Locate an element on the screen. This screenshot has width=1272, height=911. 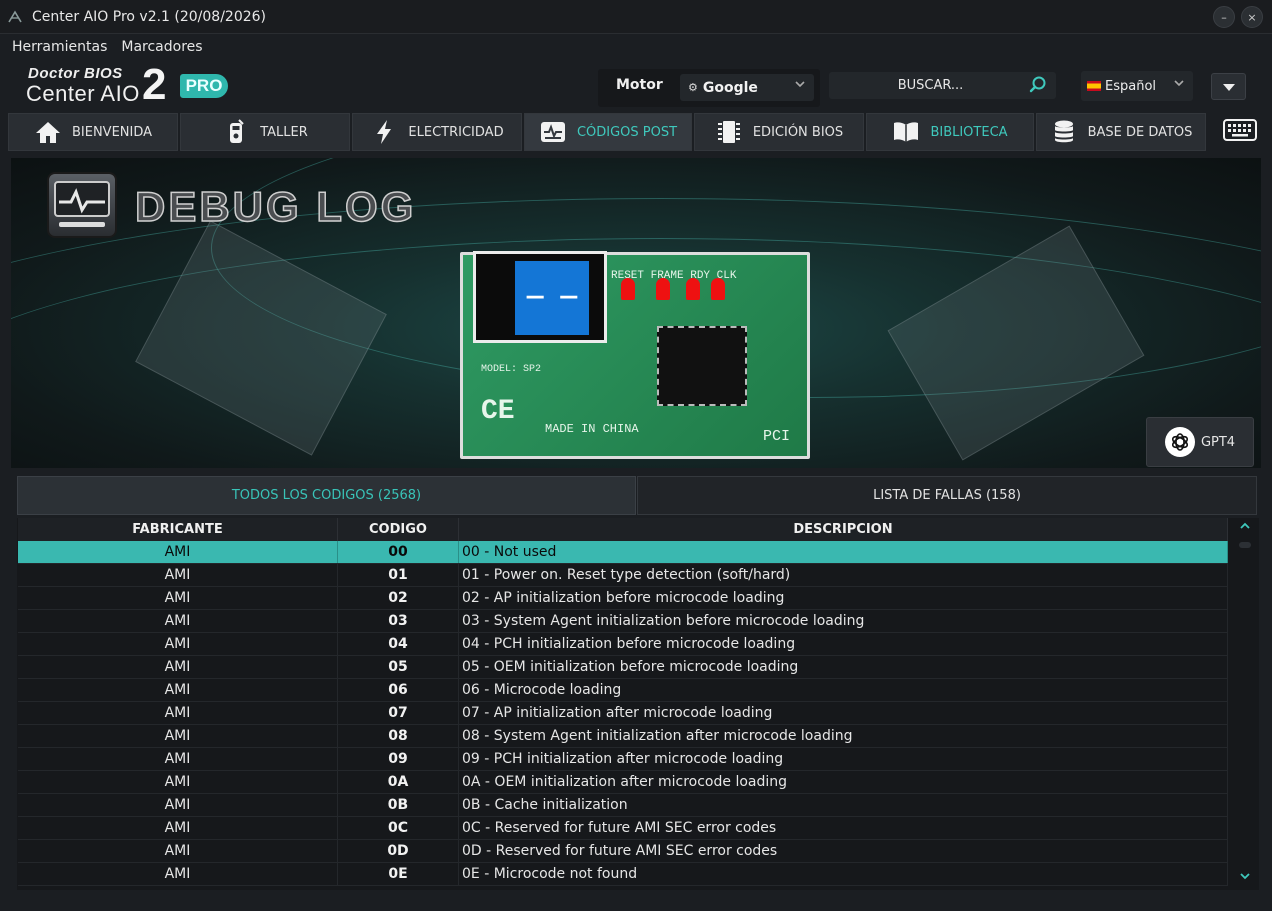
close-button: × is located at coordinates (1252, 17).